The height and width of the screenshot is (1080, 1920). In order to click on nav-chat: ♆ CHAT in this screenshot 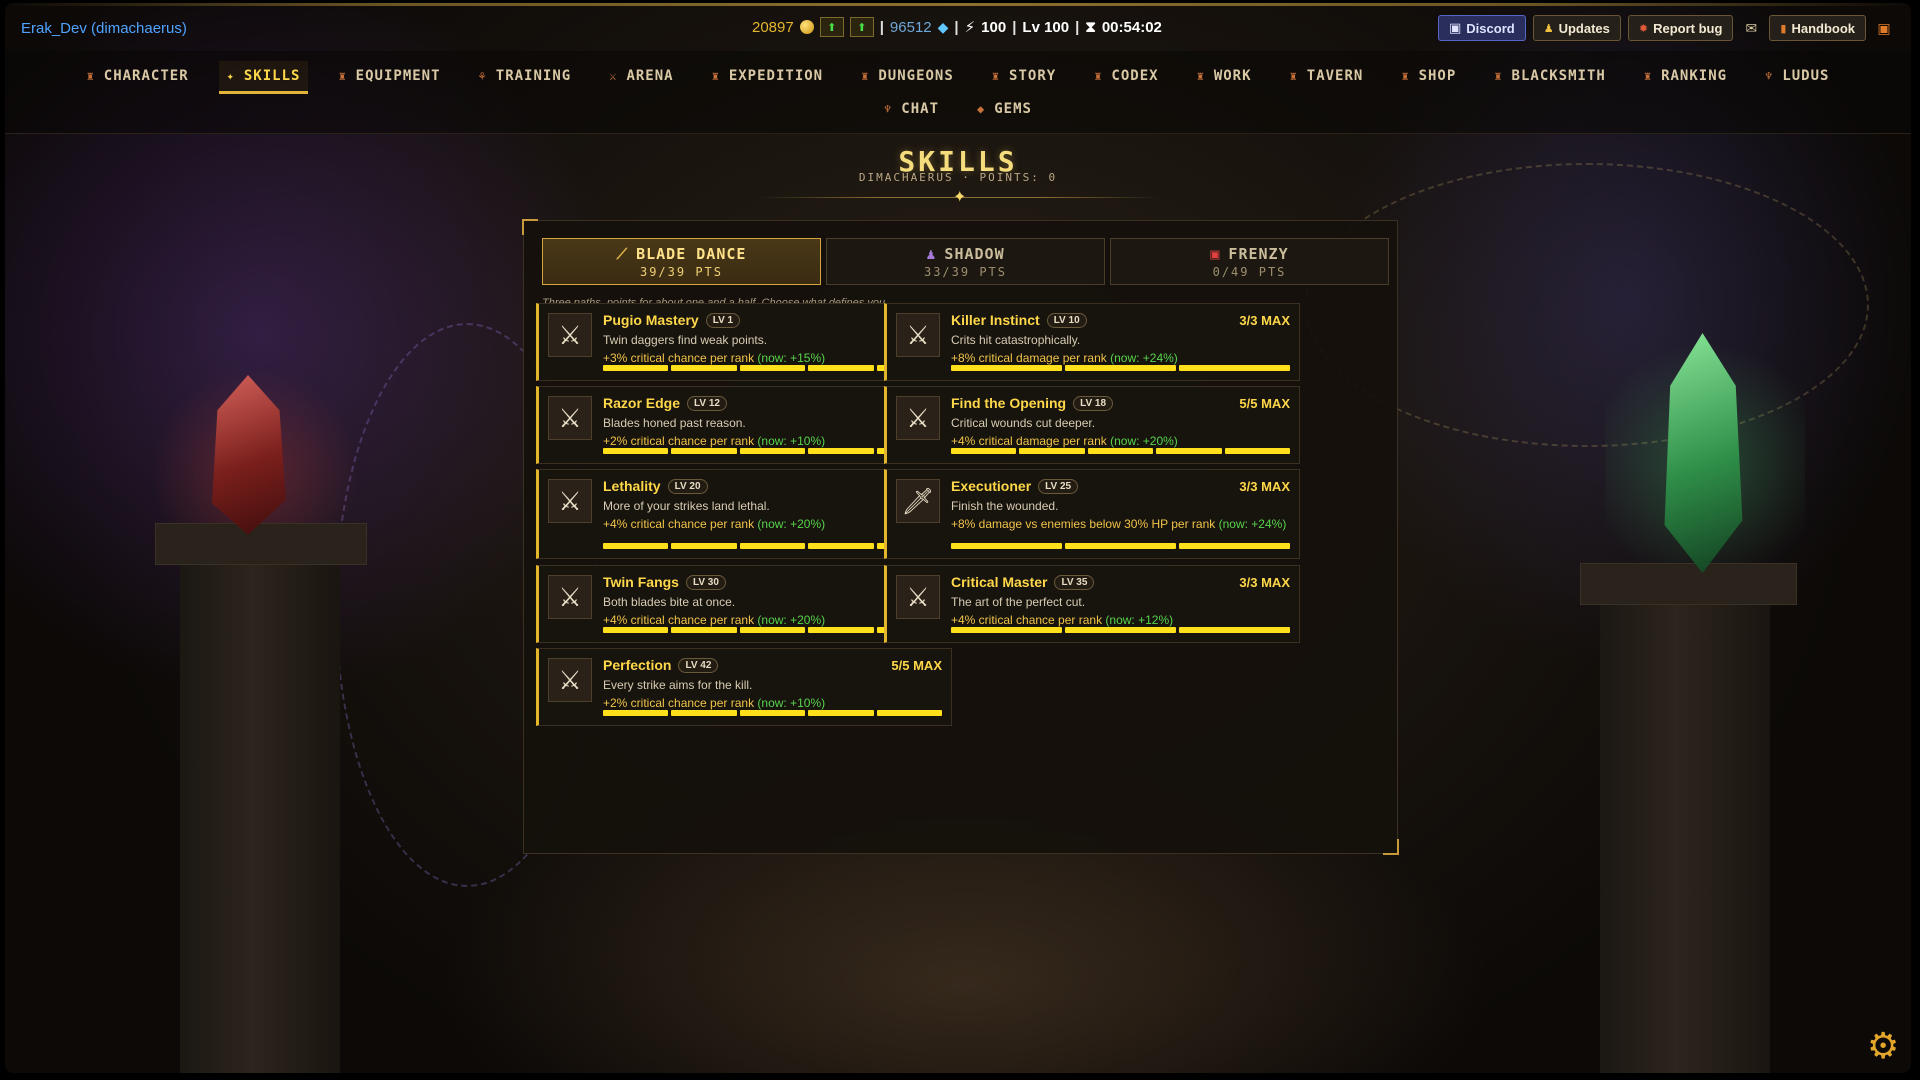, I will do `click(911, 109)`.